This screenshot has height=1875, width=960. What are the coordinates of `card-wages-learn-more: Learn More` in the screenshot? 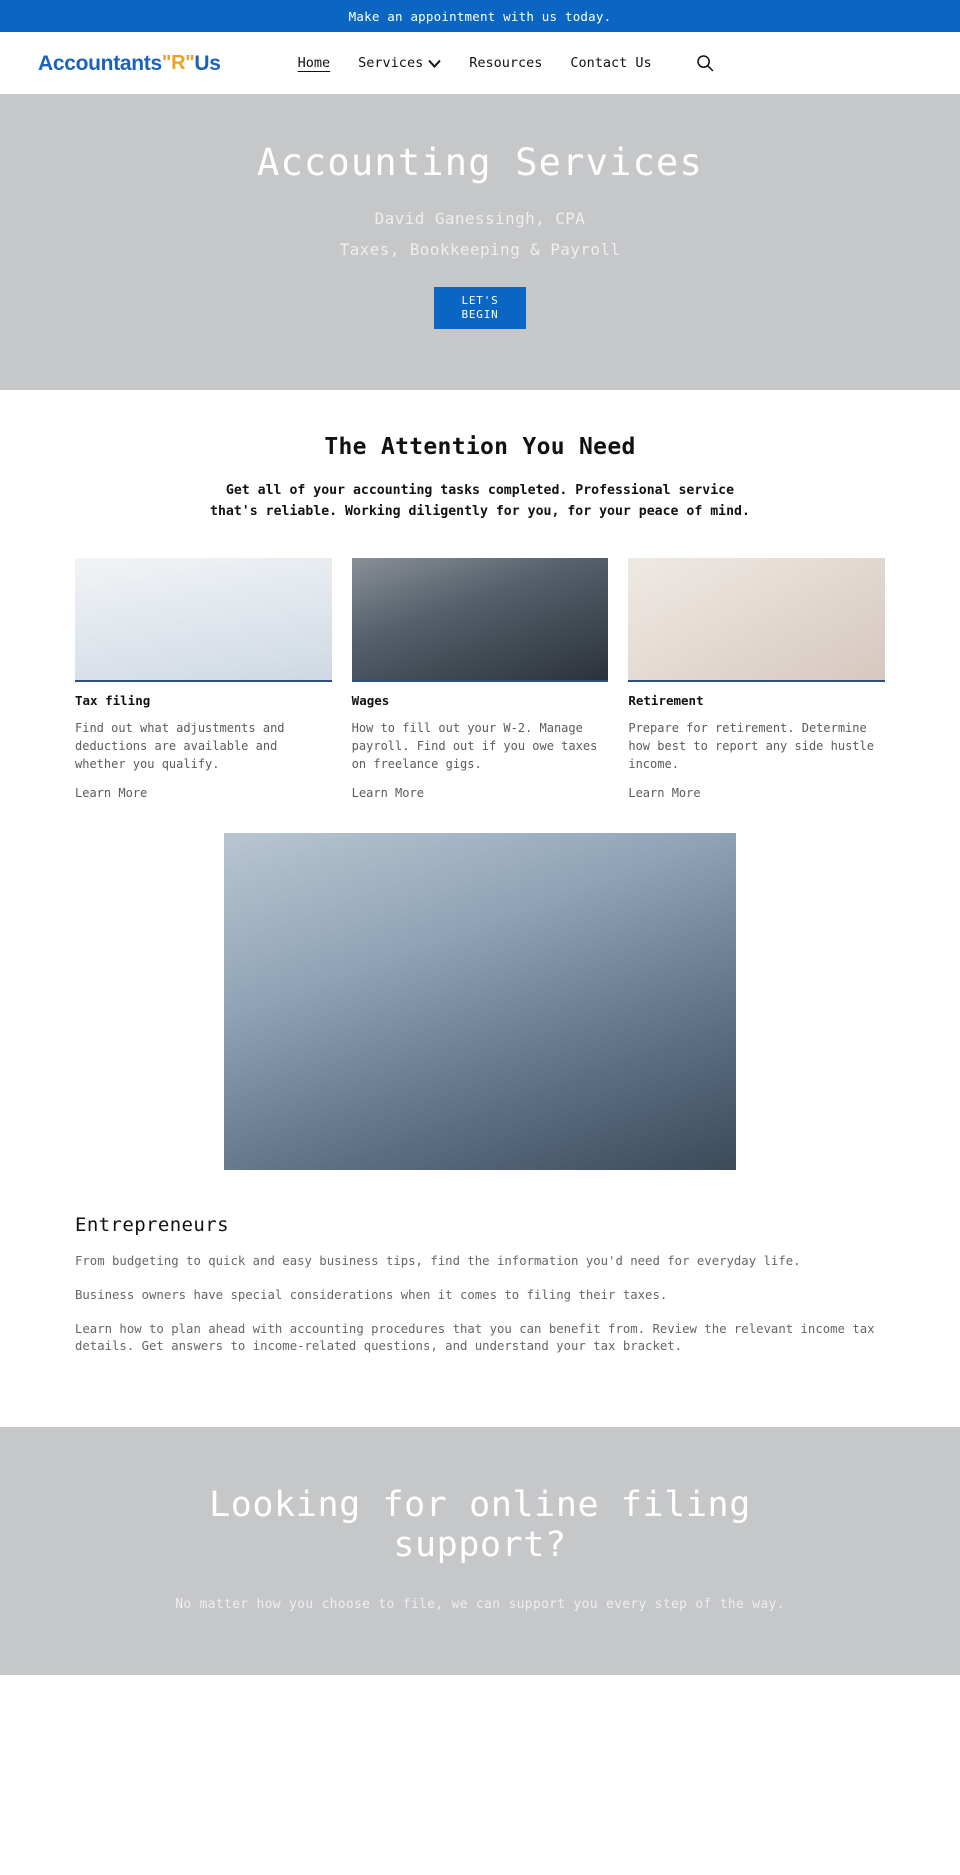 It's located at (388, 793).